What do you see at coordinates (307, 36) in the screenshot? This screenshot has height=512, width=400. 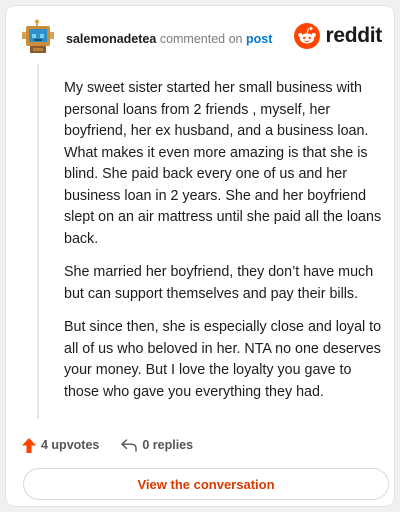 I see `reddit-logo-icon` at bounding box center [307, 36].